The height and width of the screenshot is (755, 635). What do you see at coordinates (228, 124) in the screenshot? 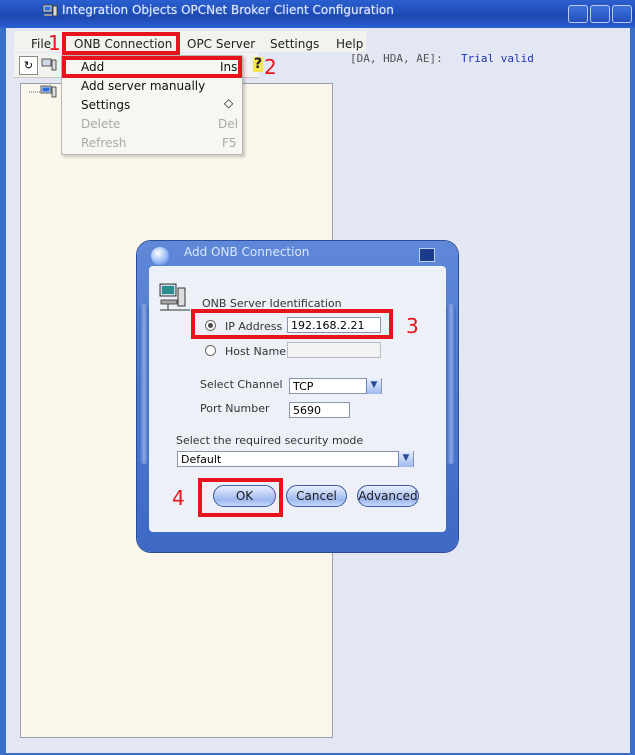
I see `menu-item-delete-shortcut: Del` at bounding box center [228, 124].